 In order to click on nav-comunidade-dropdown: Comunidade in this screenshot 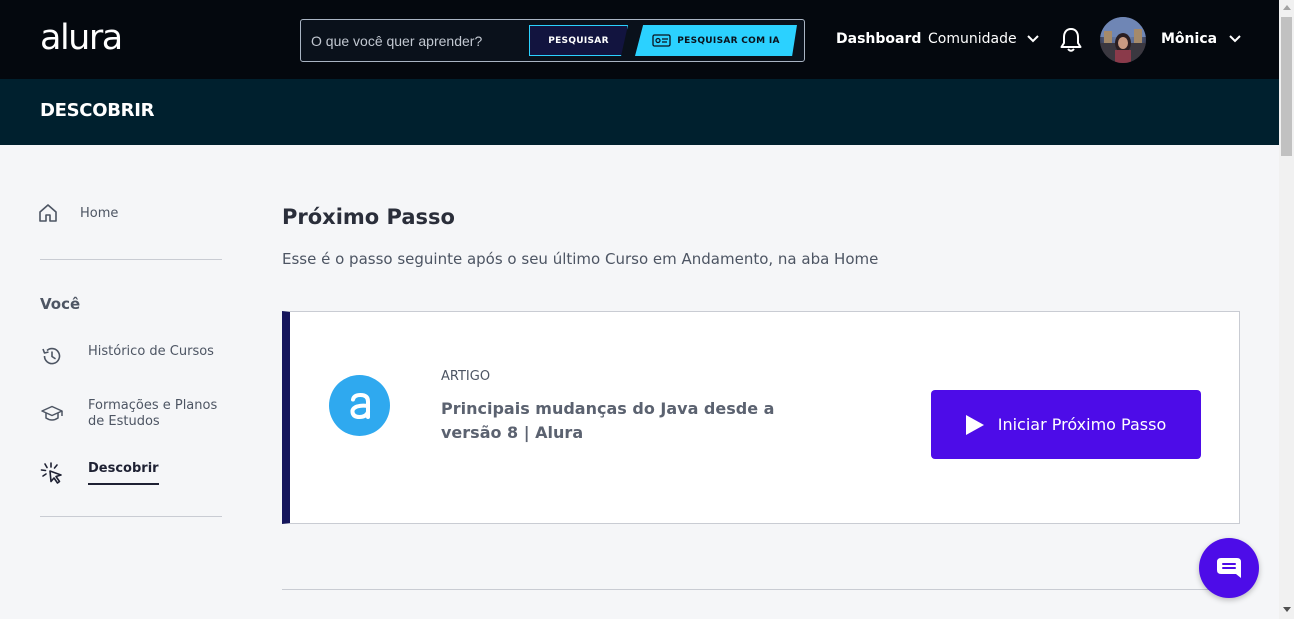, I will do `click(983, 39)`.